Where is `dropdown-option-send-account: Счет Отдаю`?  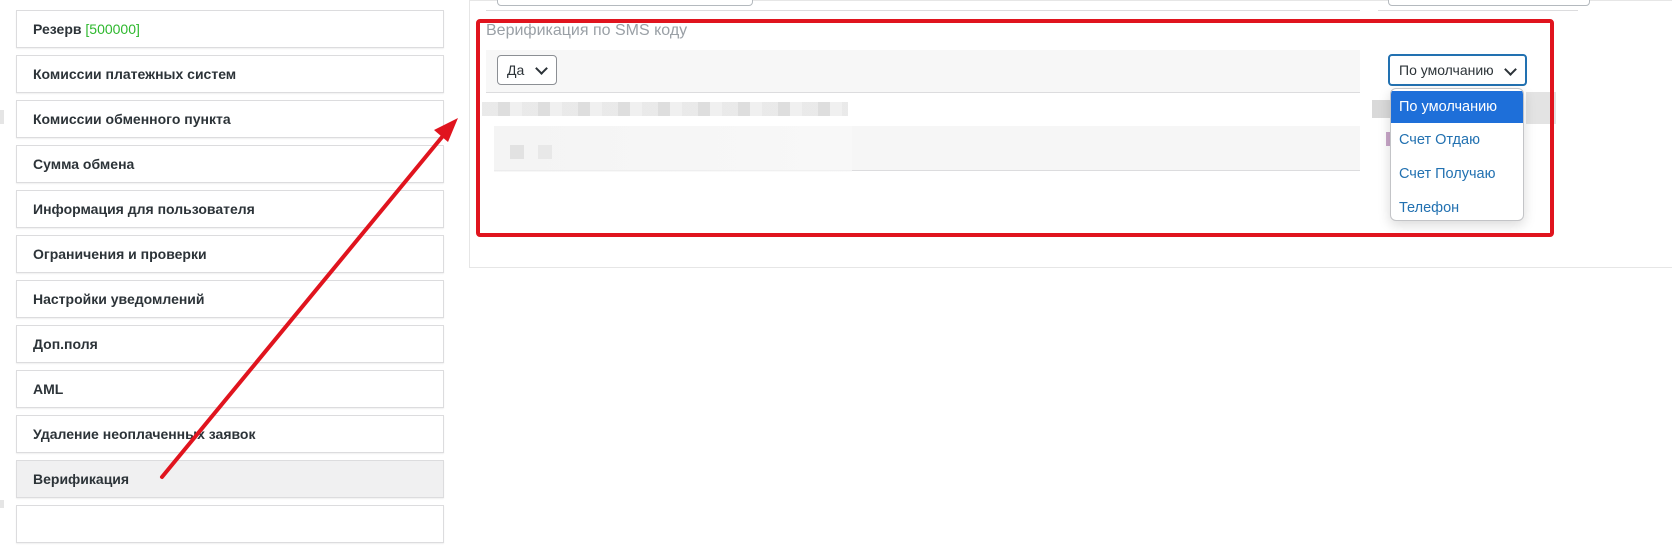 dropdown-option-send-account: Счет Отдаю is located at coordinates (1457, 140).